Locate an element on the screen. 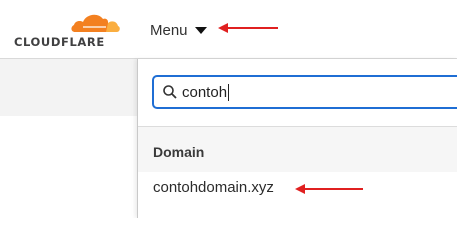 This screenshot has height=240, width=457. results-section-title: Domain is located at coordinates (179, 152).